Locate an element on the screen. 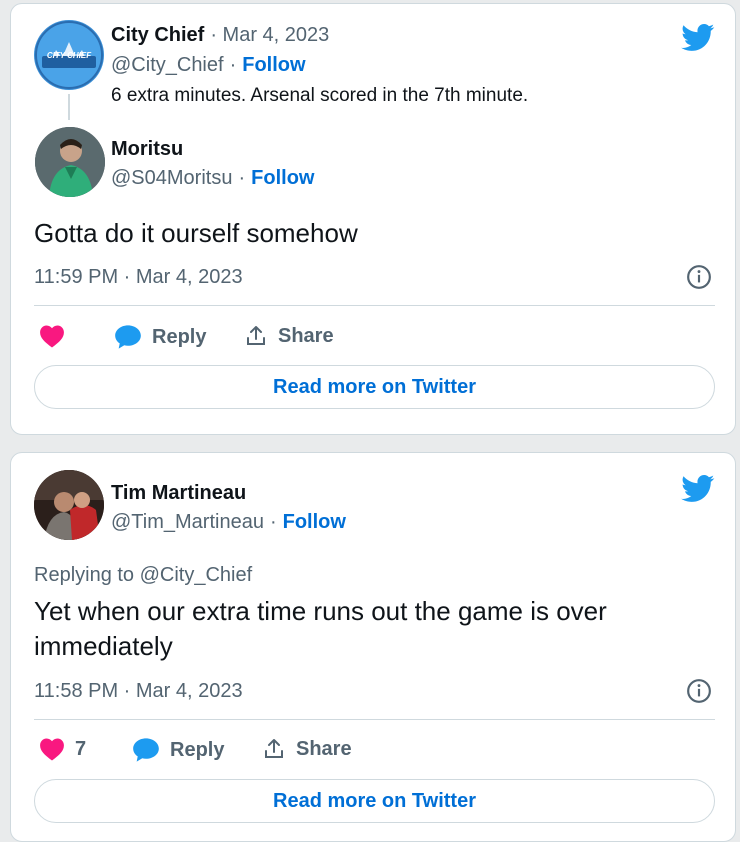 This screenshot has width=740, height=842. moritsu-name: Moritsu is located at coordinates (147, 149).